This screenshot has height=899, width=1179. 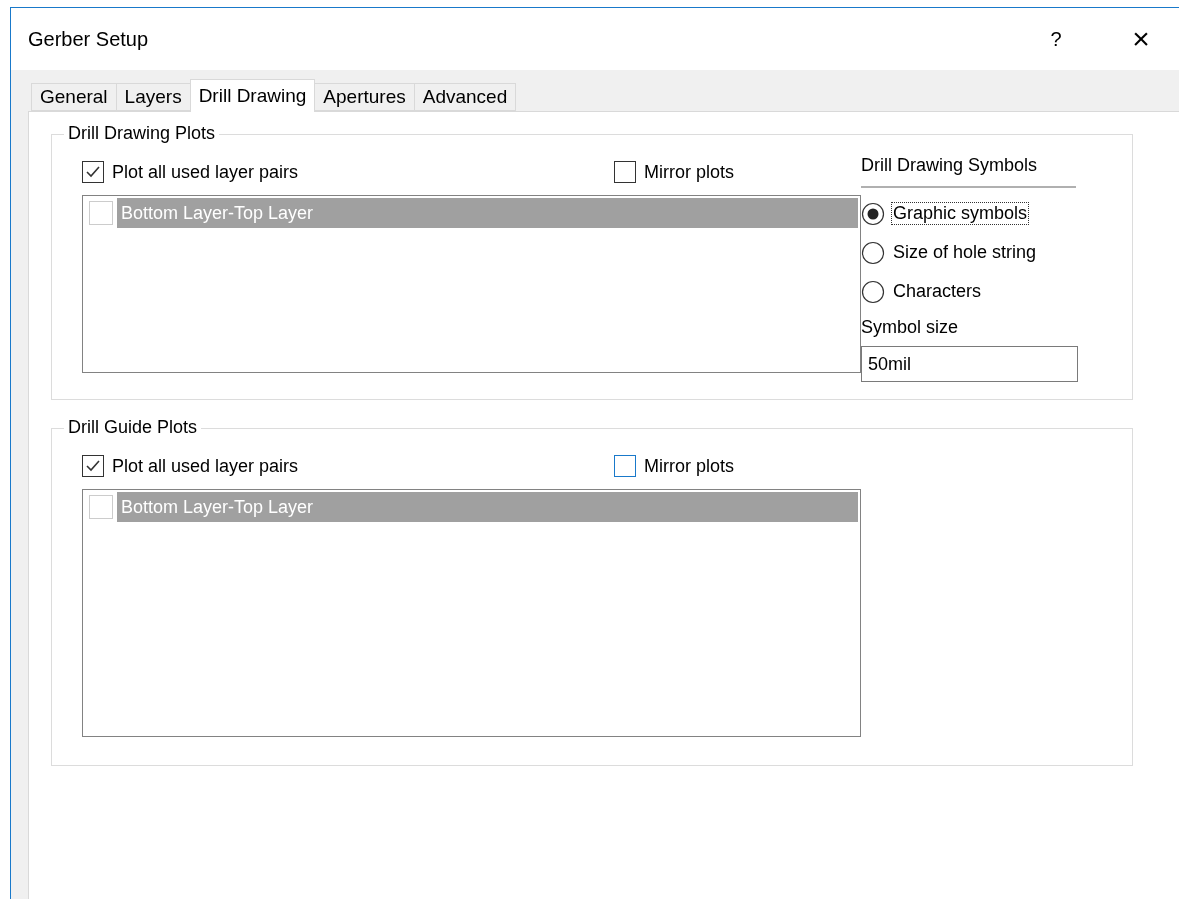 What do you see at coordinates (970, 213) in the screenshot?
I see `radio-option: Graphic symbols` at bounding box center [970, 213].